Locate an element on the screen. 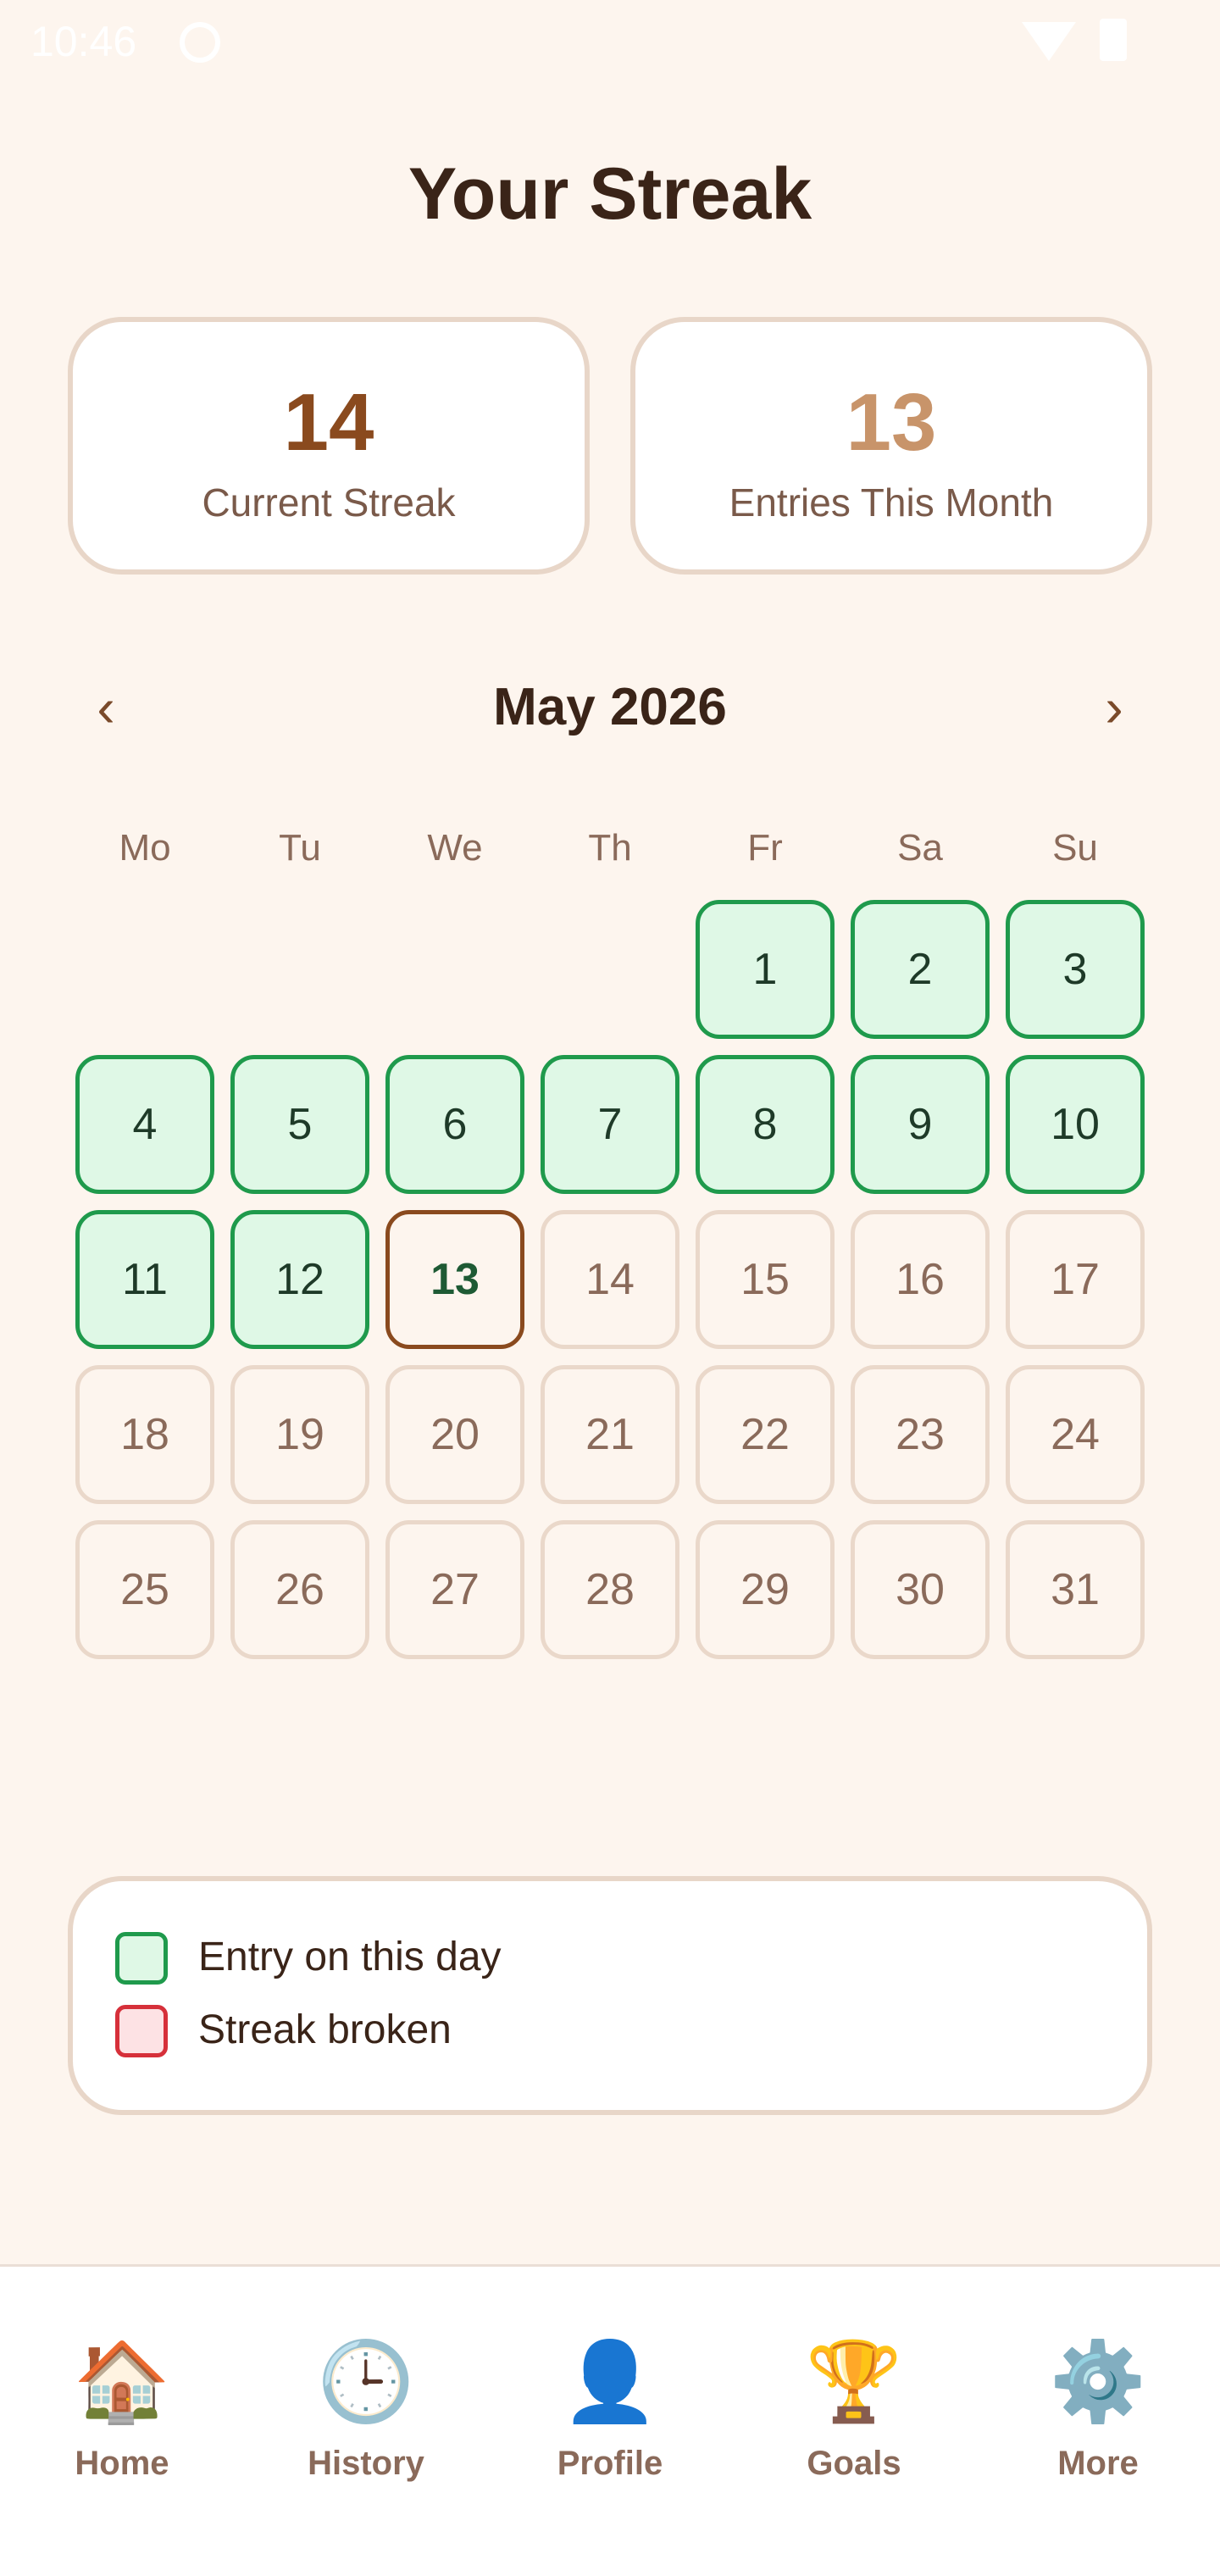 This screenshot has height=2576, width=1220. current-streak-value: 14 is located at coordinates (328, 422).